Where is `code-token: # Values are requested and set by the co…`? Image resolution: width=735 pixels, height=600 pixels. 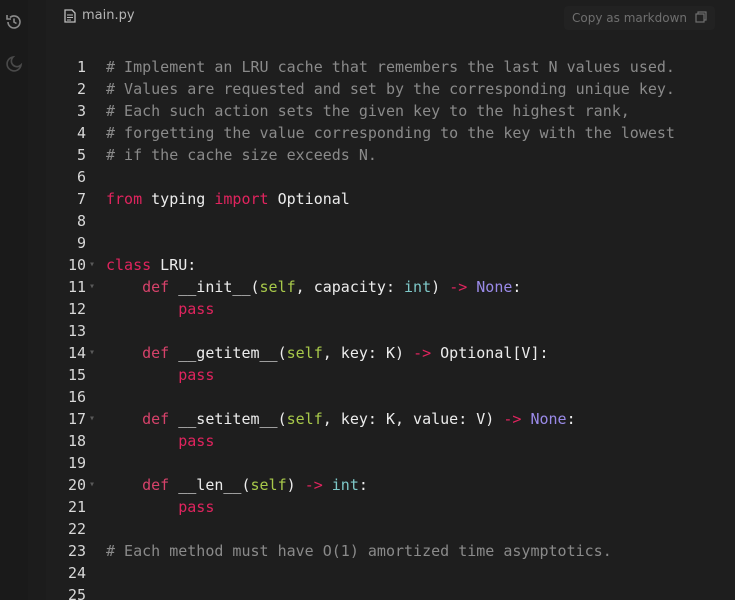 code-token: # Values are requested and set by the co… is located at coordinates (390, 89).